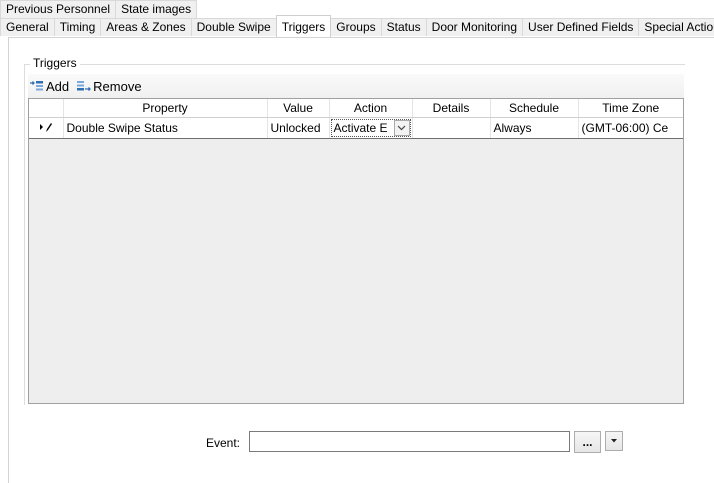 The width and height of the screenshot is (714, 483). I want to click on column-header-action: Action, so click(371, 108).